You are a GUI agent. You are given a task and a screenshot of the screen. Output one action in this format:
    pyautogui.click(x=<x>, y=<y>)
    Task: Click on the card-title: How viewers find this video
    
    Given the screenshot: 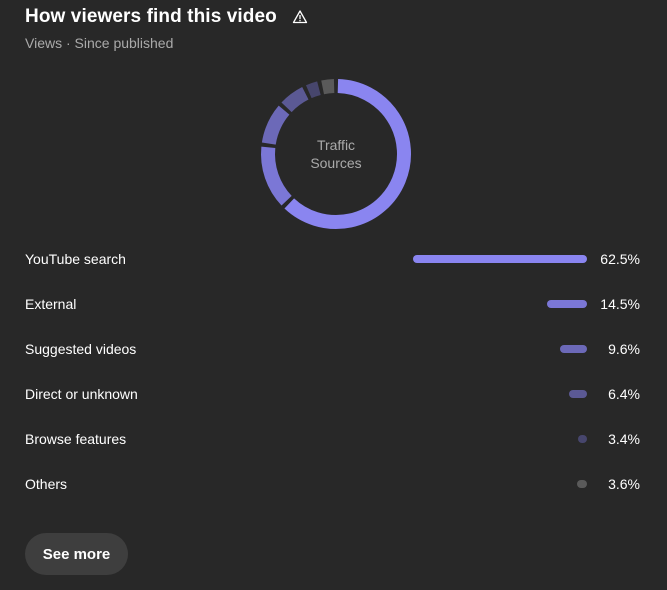 What is the action you would take?
    pyautogui.click(x=151, y=16)
    